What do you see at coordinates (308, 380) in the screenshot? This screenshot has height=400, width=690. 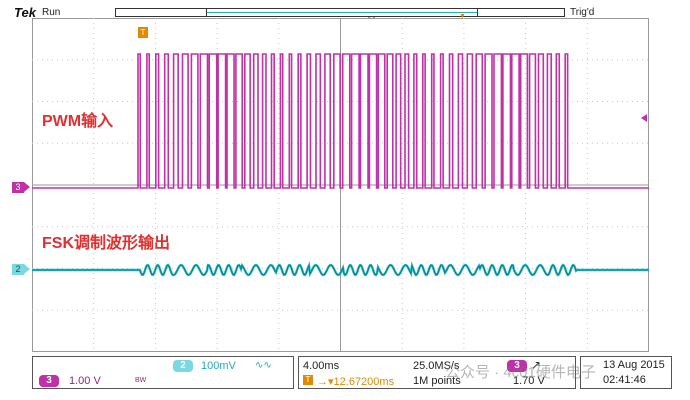 I see `trigger-delay-icon: T` at bounding box center [308, 380].